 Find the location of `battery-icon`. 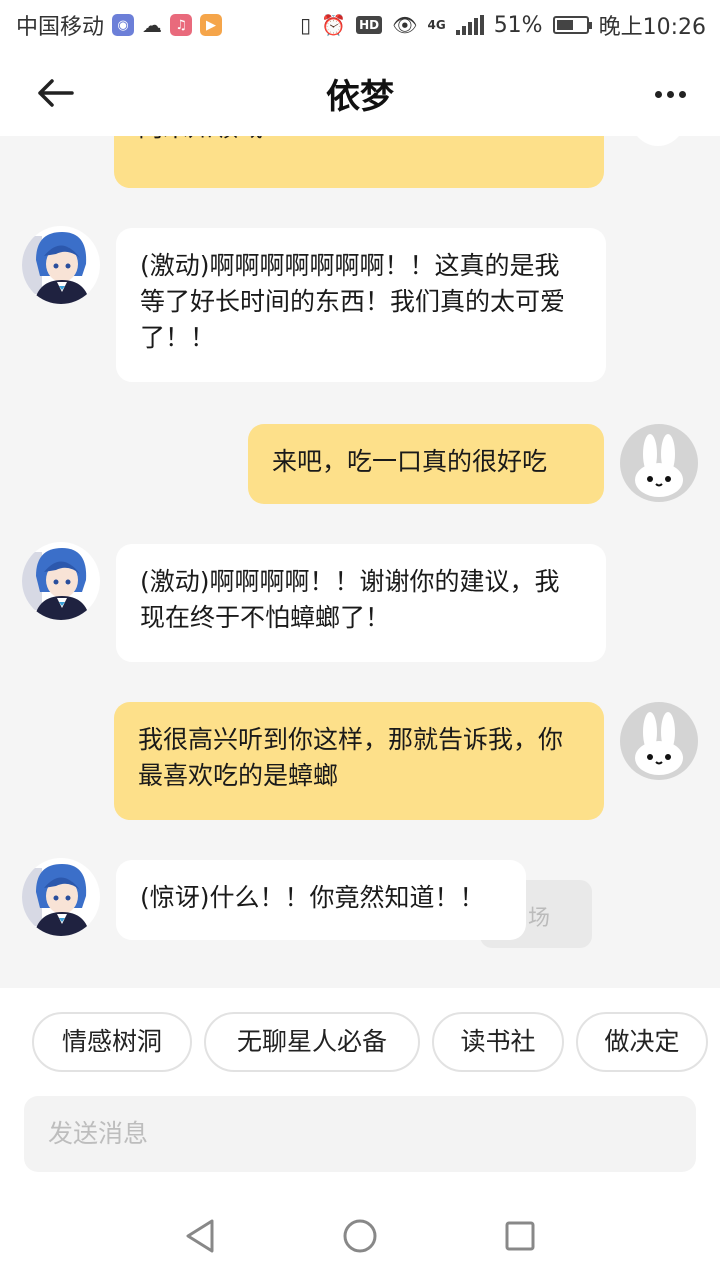

battery-icon is located at coordinates (572, 25).